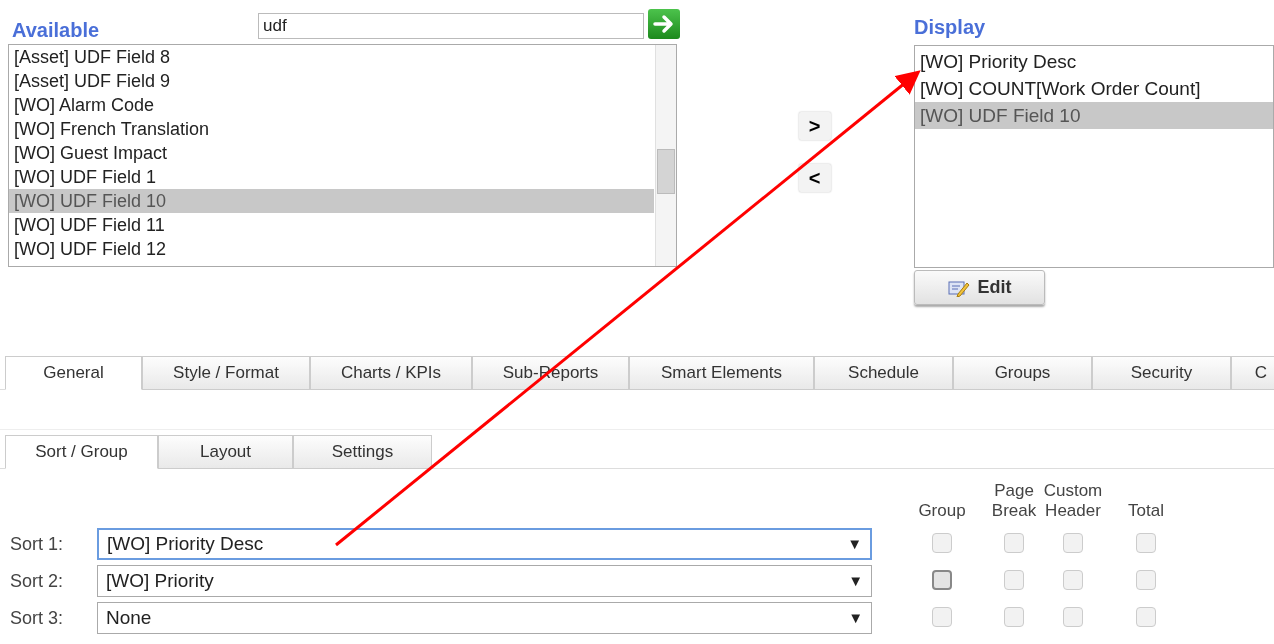  What do you see at coordinates (331, 57) in the screenshot?
I see `list-item: [Asset] UDF Field 8` at bounding box center [331, 57].